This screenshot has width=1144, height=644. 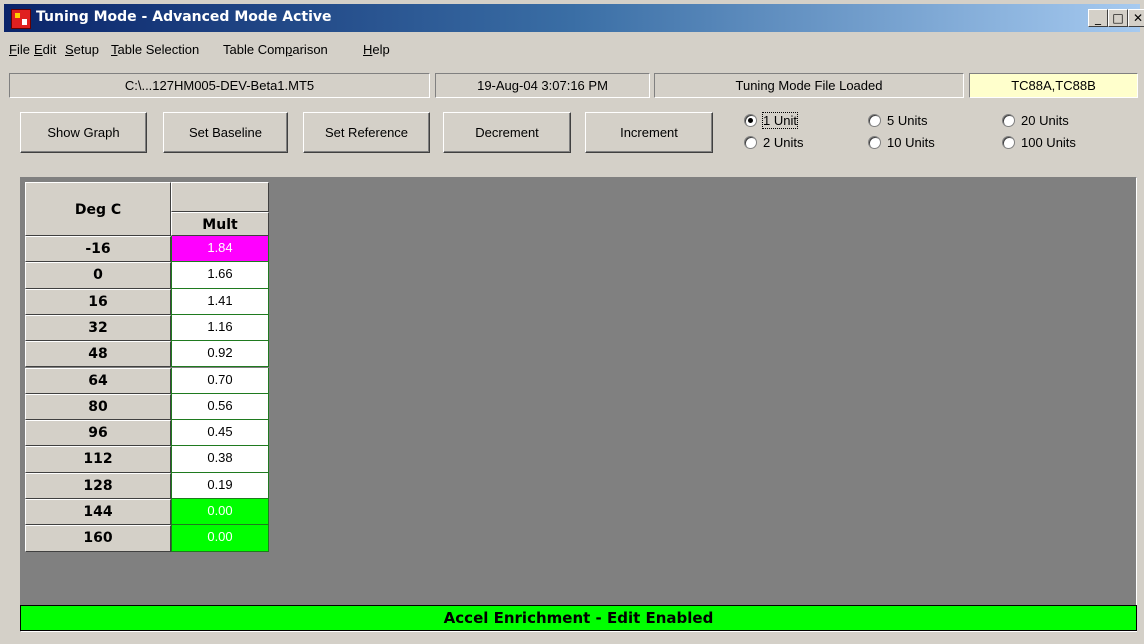 What do you see at coordinates (98, 512) in the screenshot?
I see `row-header-cell: 144` at bounding box center [98, 512].